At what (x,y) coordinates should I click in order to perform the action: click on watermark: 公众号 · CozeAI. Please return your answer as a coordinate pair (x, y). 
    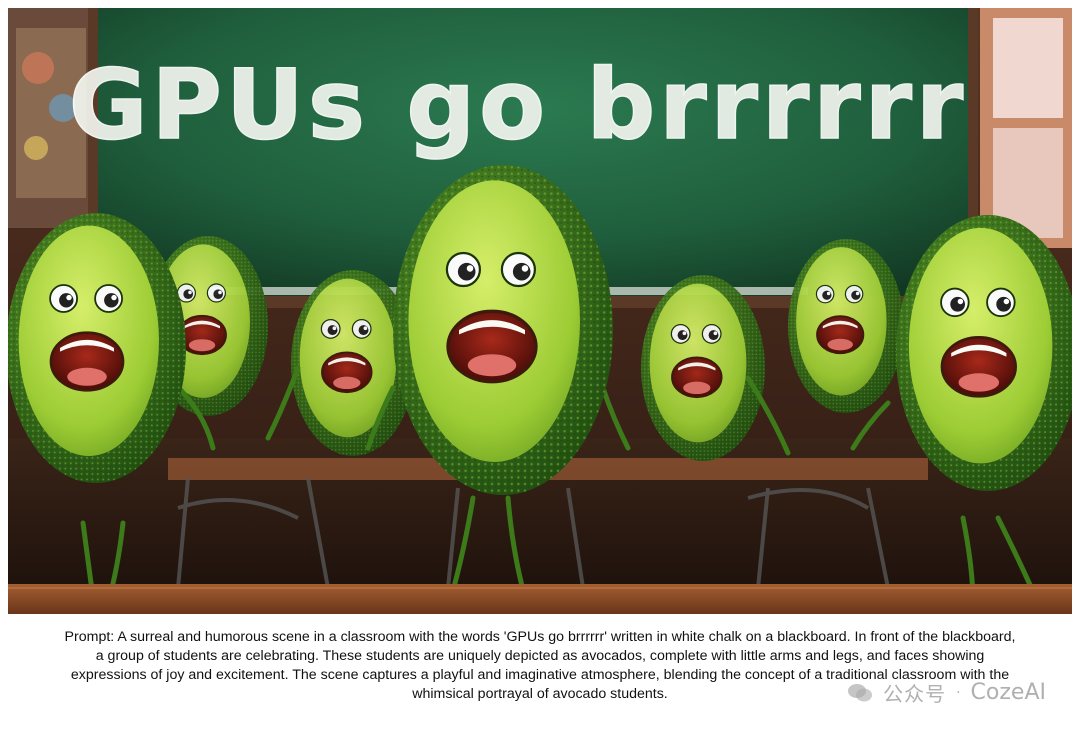
    Looking at the image, I should click on (946, 692).